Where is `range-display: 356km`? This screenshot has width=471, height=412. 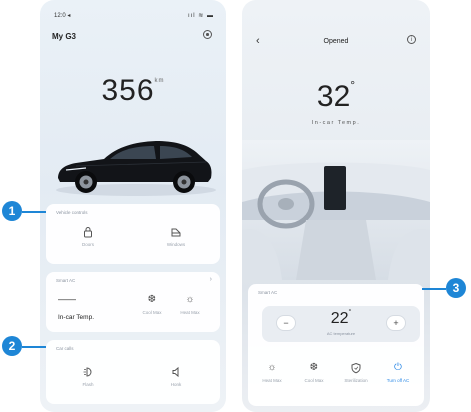 range-display: 356km is located at coordinates (133, 91).